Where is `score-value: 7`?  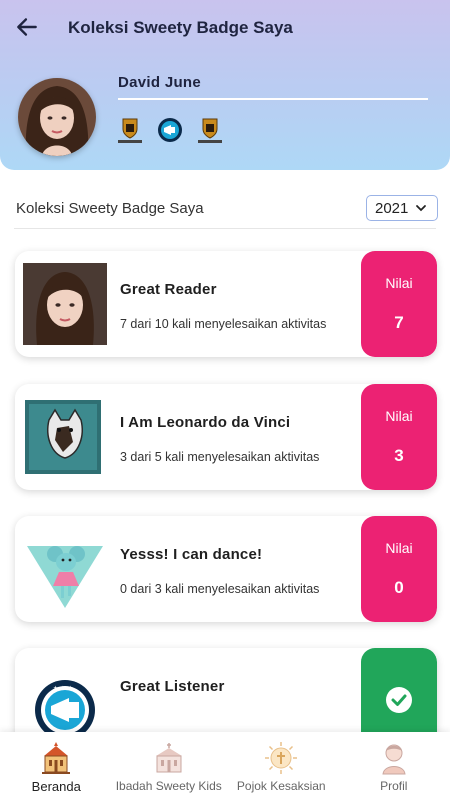
score-value: 7 is located at coordinates (399, 322).